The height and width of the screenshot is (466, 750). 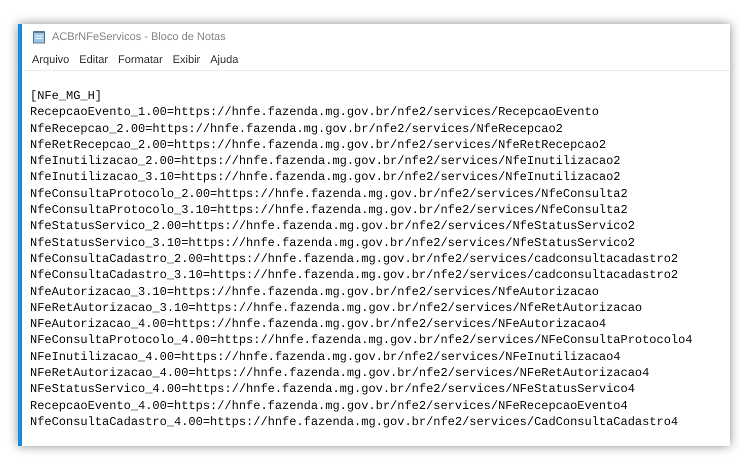 What do you see at coordinates (314, 292) in the screenshot?
I see `text-line: NfeAutorizacao_3.10=https://hnfe.fazenda.mg.gov.br/nfe2/services/NfeAutorizacao` at bounding box center [314, 292].